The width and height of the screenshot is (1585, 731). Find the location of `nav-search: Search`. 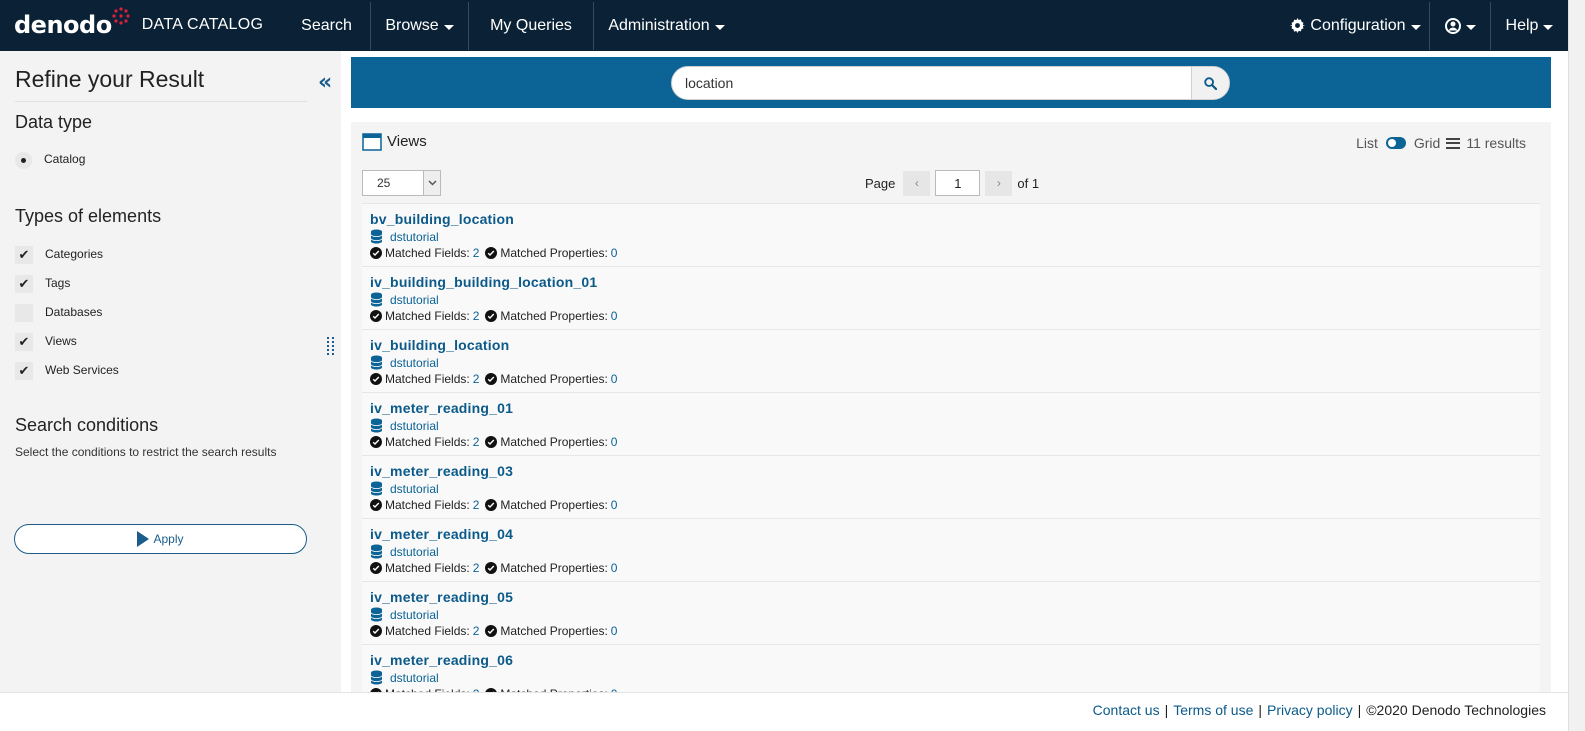

nav-search: Search is located at coordinates (326, 25).